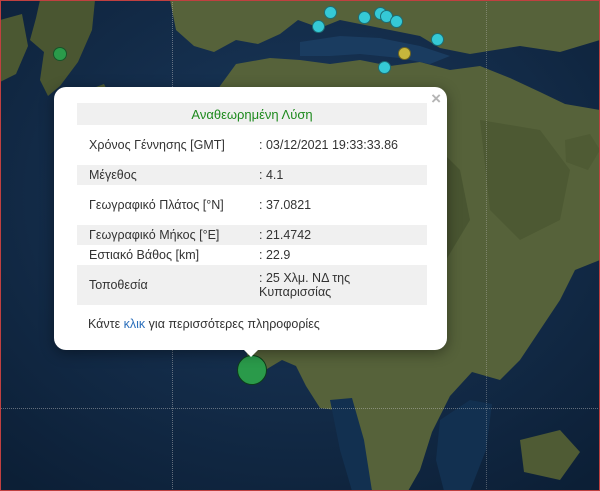 The image size is (600, 491). What do you see at coordinates (436, 99) in the screenshot?
I see `close-icon: ×` at bounding box center [436, 99].